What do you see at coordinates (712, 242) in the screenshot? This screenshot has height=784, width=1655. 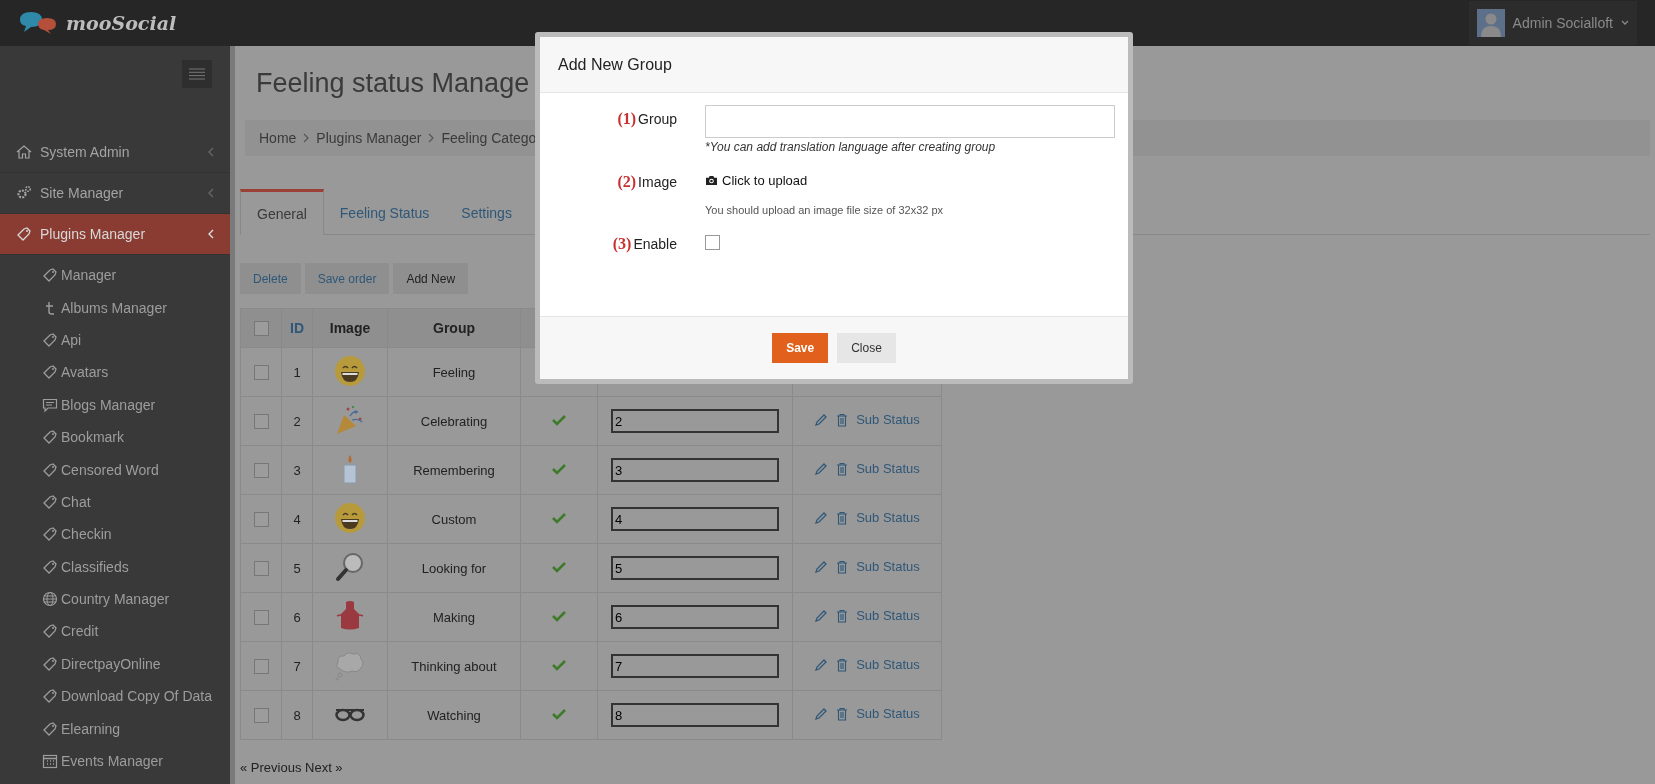 I see `enable-checkbox` at bounding box center [712, 242].